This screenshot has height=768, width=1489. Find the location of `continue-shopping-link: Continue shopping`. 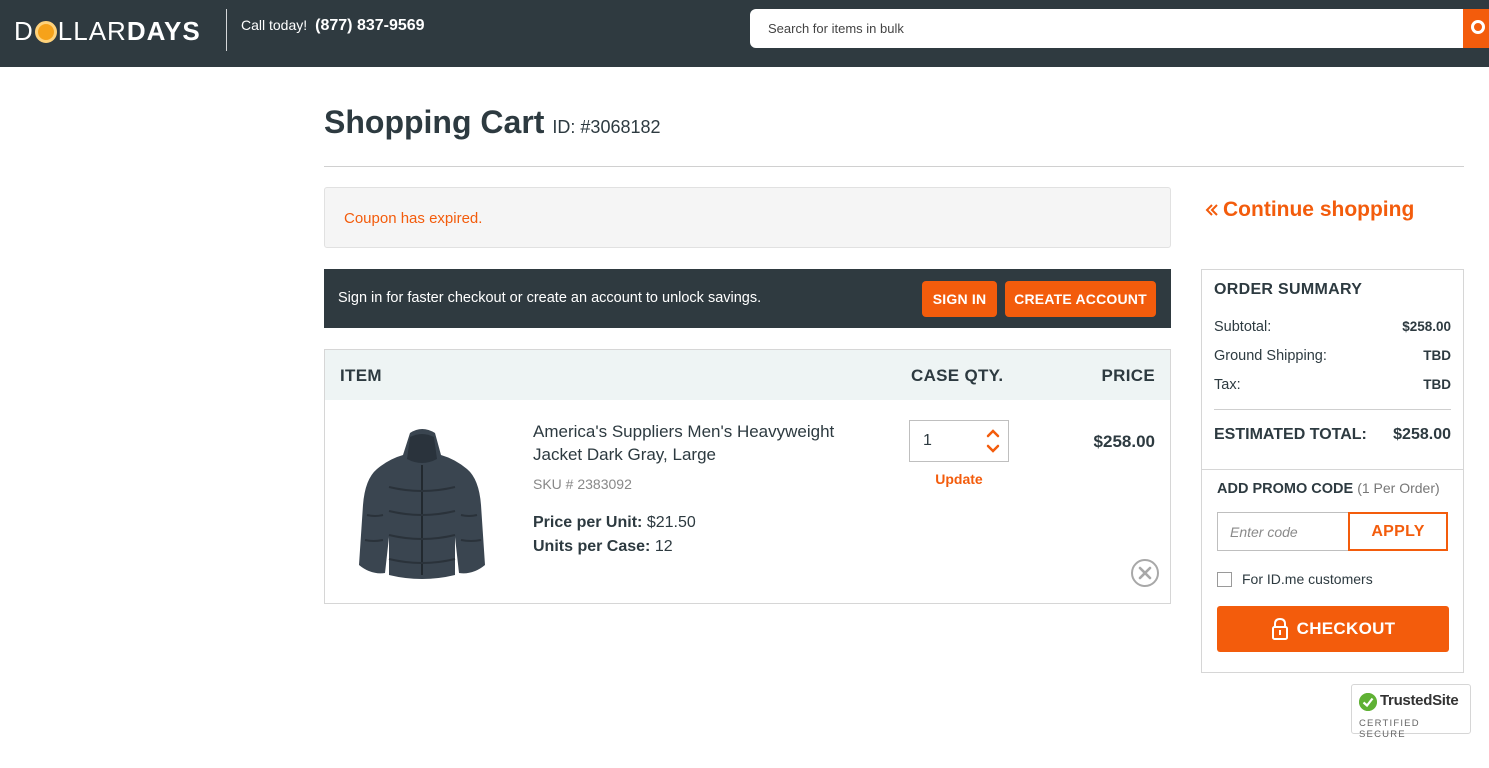

continue-shopping-link: Continue shopping is located at coordinates (1309, 210).